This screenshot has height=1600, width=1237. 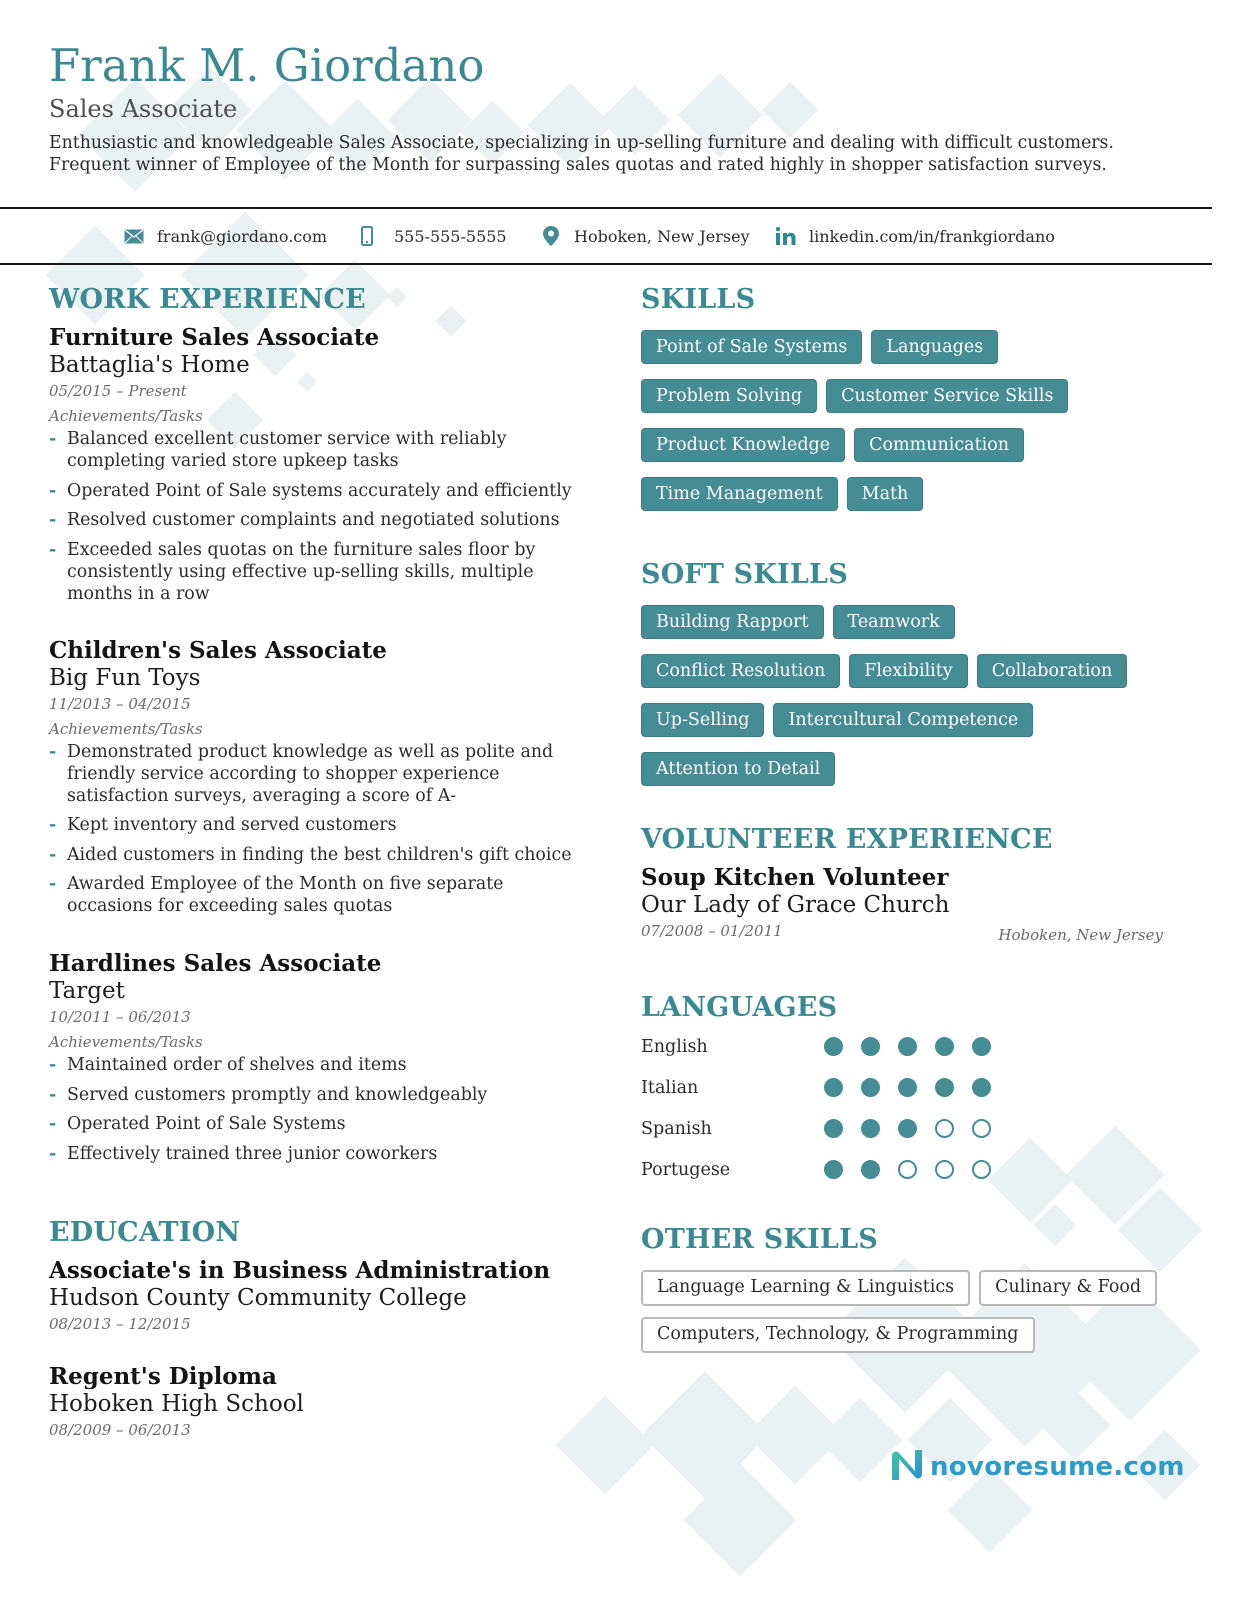 What do you see at coordinates (1037, 1467) in the screenshot?
I see `novoresume-brand: novoresume.com` at bounding box center [1037, 1467].